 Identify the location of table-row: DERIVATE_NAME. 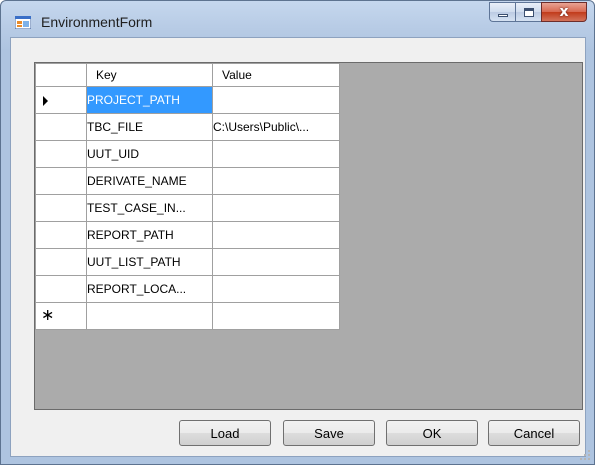
(187, 181).